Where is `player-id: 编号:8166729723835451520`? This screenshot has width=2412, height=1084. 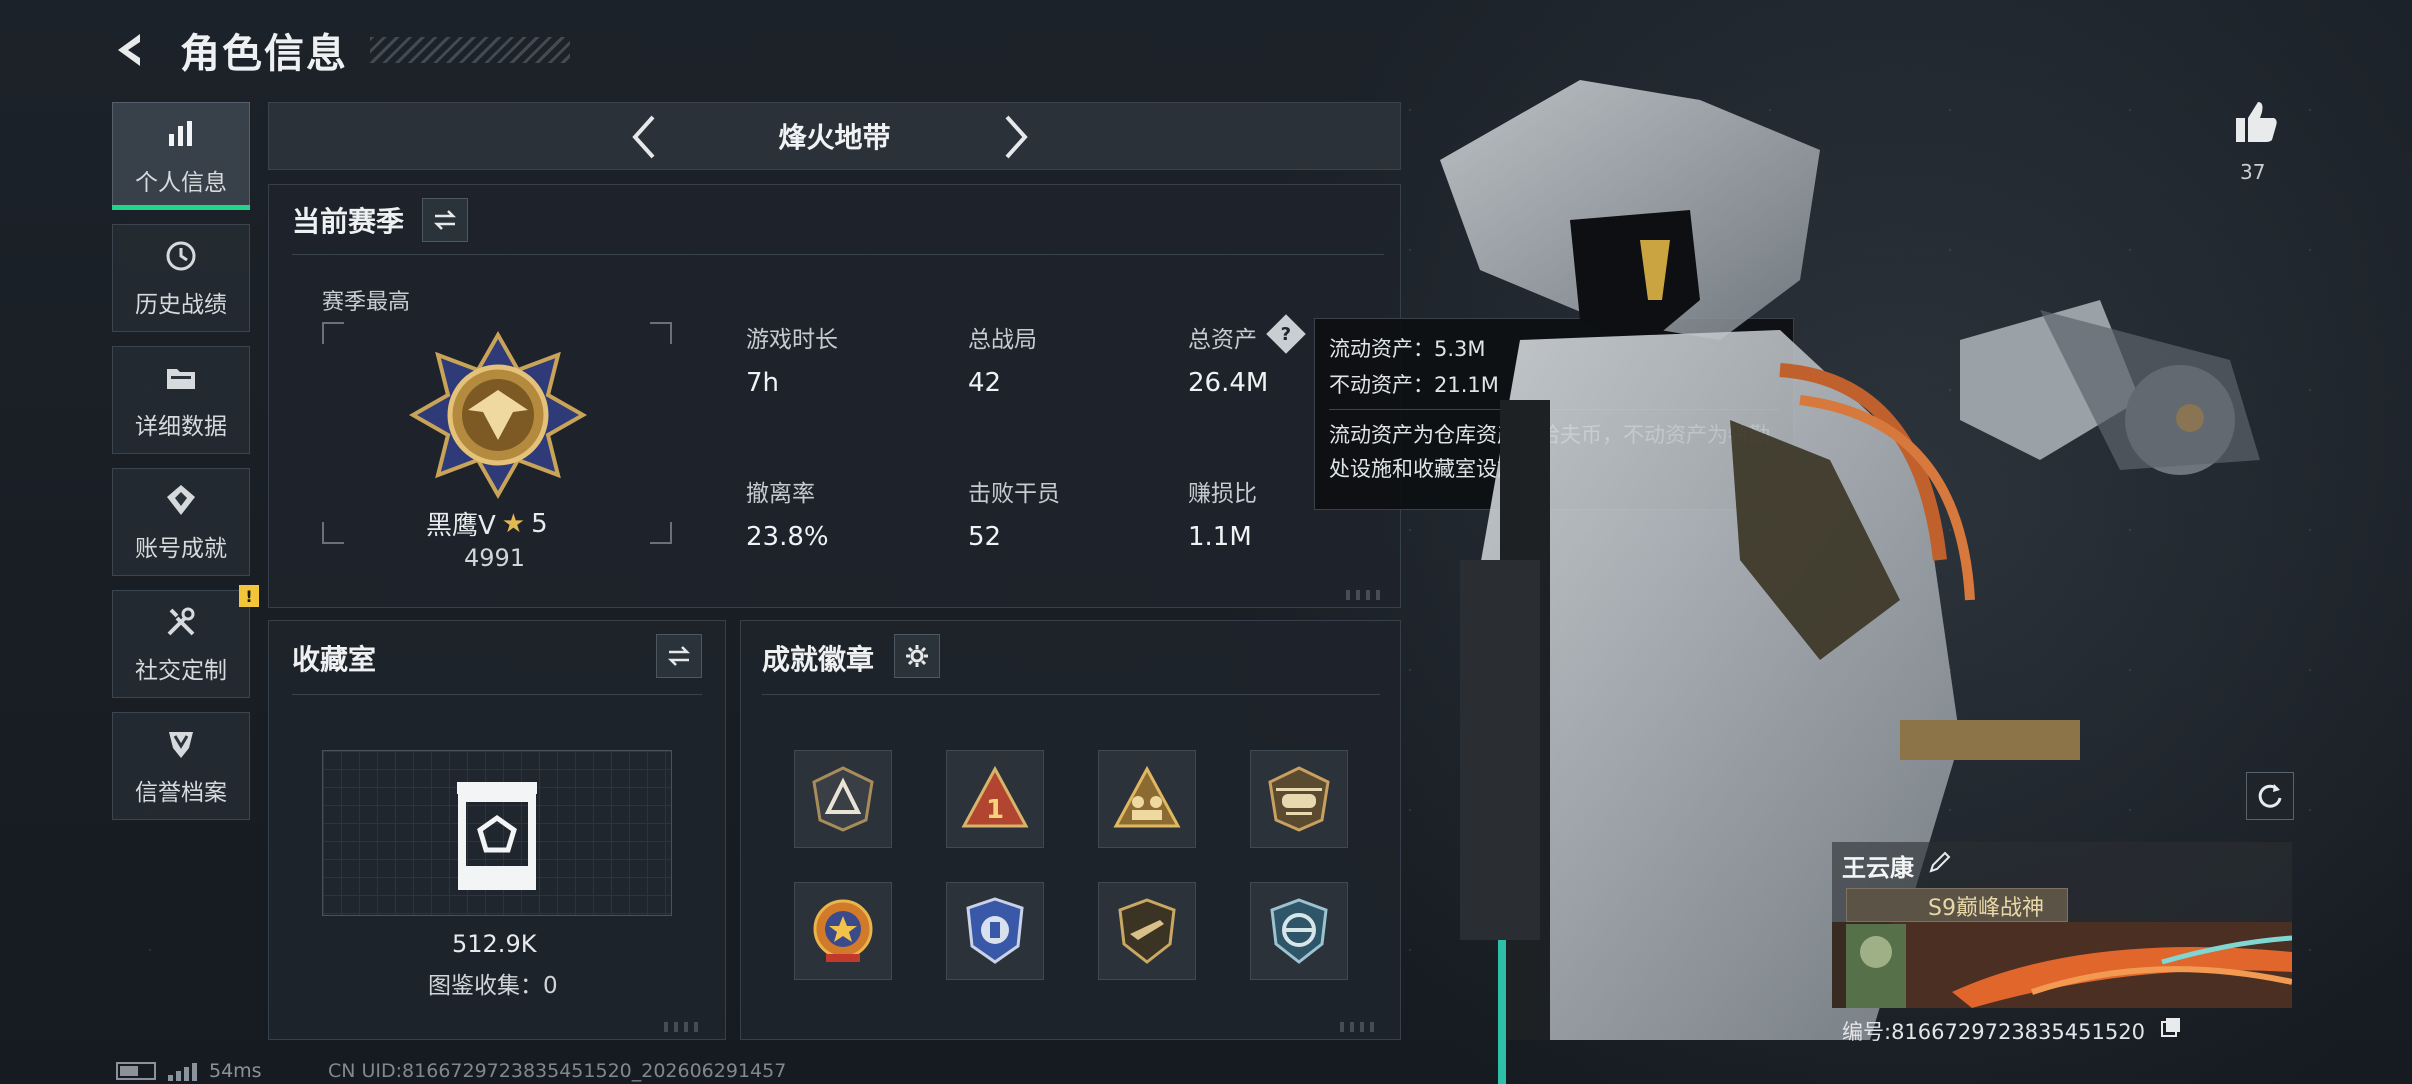
player-id: 编号:8166729723835451520 is located at coordinates (1993, 1032).